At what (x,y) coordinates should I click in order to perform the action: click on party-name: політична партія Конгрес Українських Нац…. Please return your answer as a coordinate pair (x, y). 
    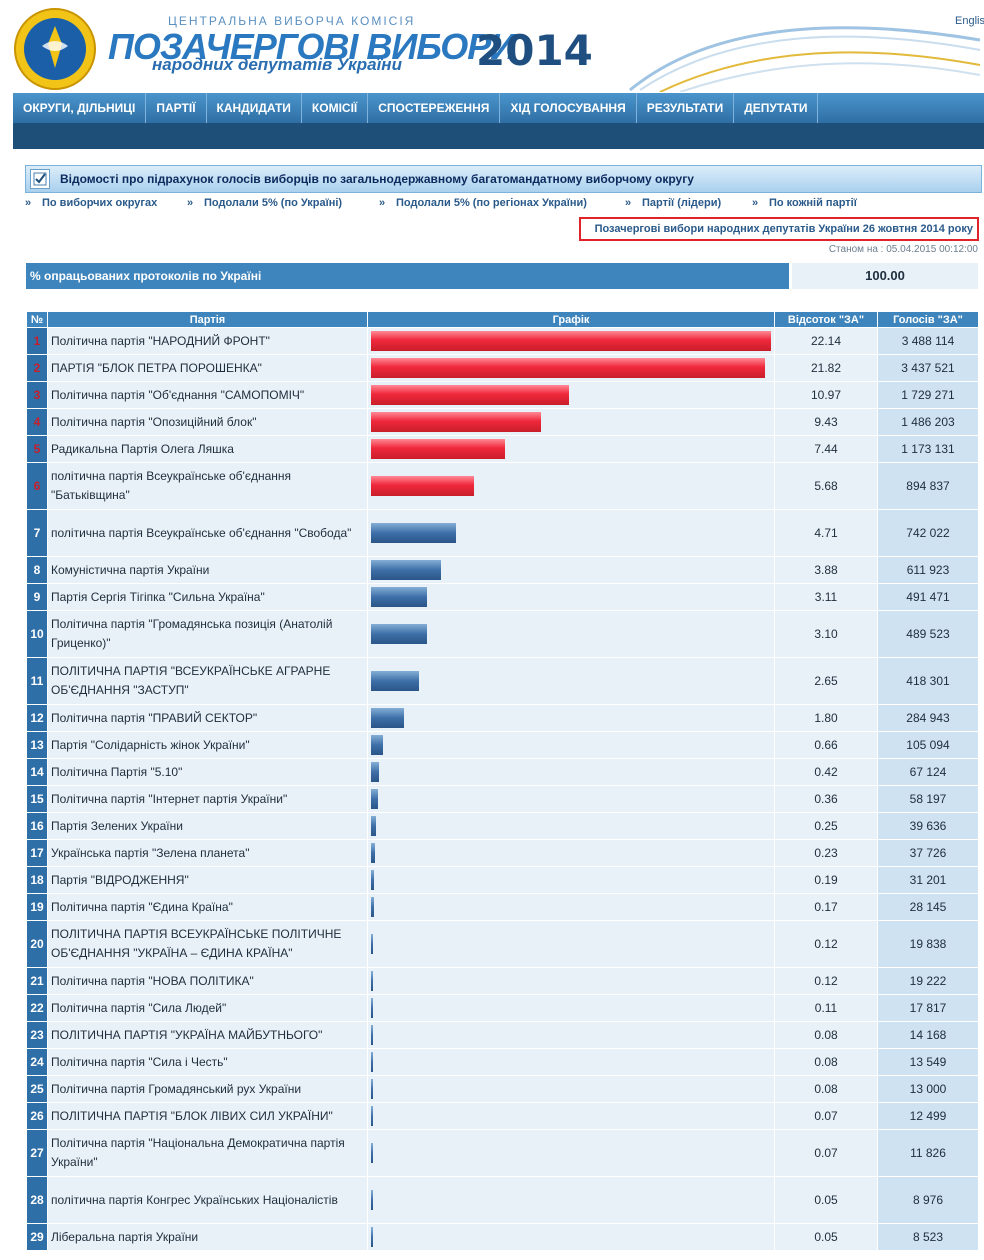
    Looking at the image, I should click on (207, 1200).